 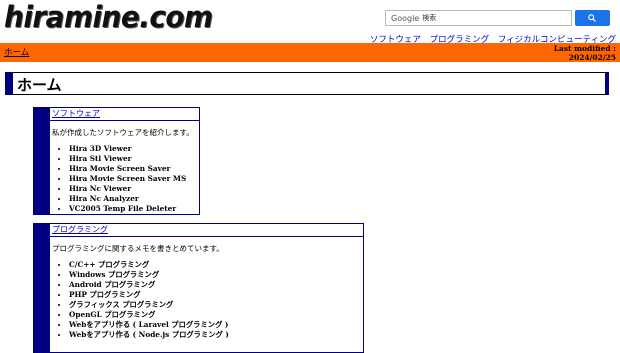 What do you see at coordinates (80, 229) in the screenshot?
I see `section-heading-link-programming: プログラミング` at bounding box center [80, 229].